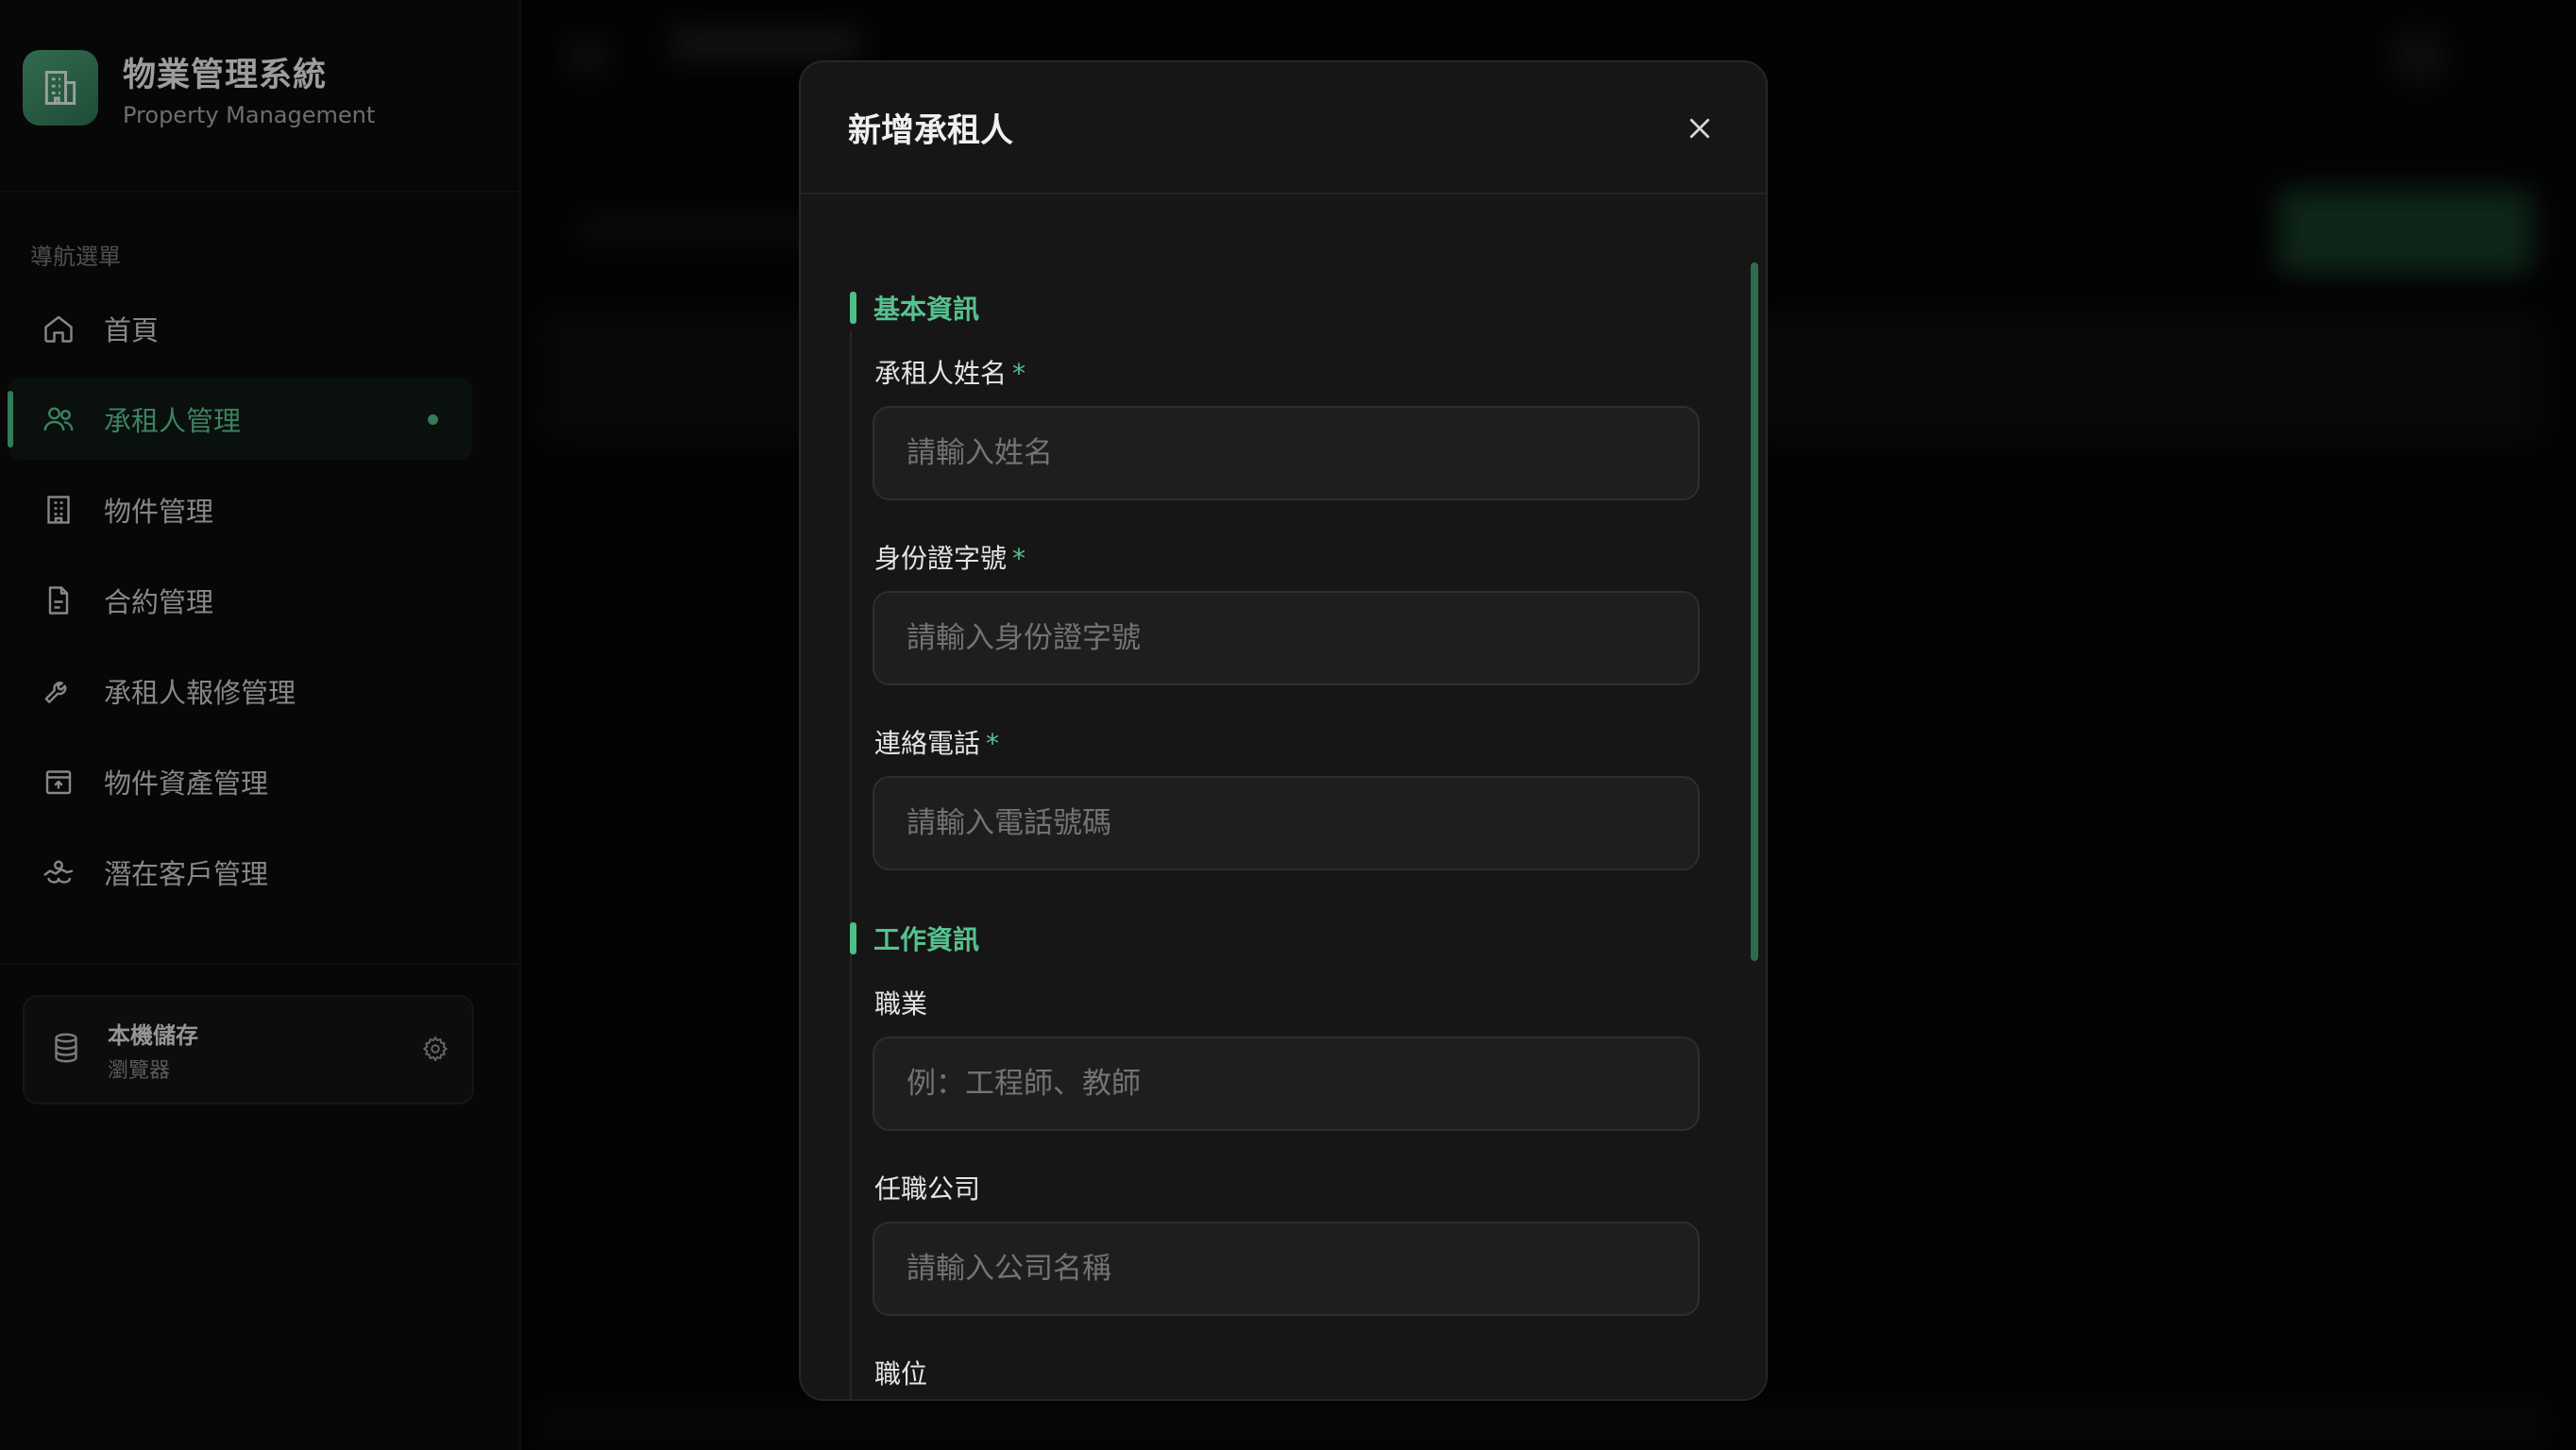 Image resolution: width=2576 pixels, height=1450 pixels. What do you see at coordinates (941, 558) in the screenshot?
I see `field-label-text: 身份證字號` at bounding box center [941, 558].